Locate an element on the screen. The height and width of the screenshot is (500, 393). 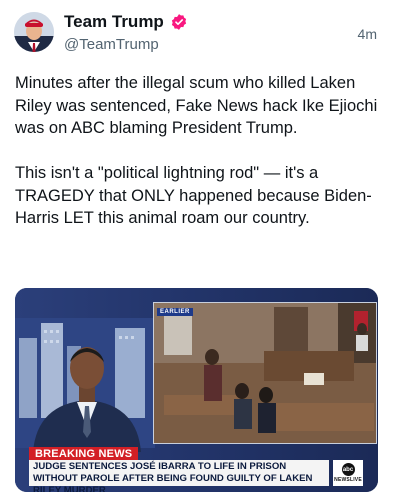
news-live-label: NEWSLIVE is located at coordinates (348, 480).